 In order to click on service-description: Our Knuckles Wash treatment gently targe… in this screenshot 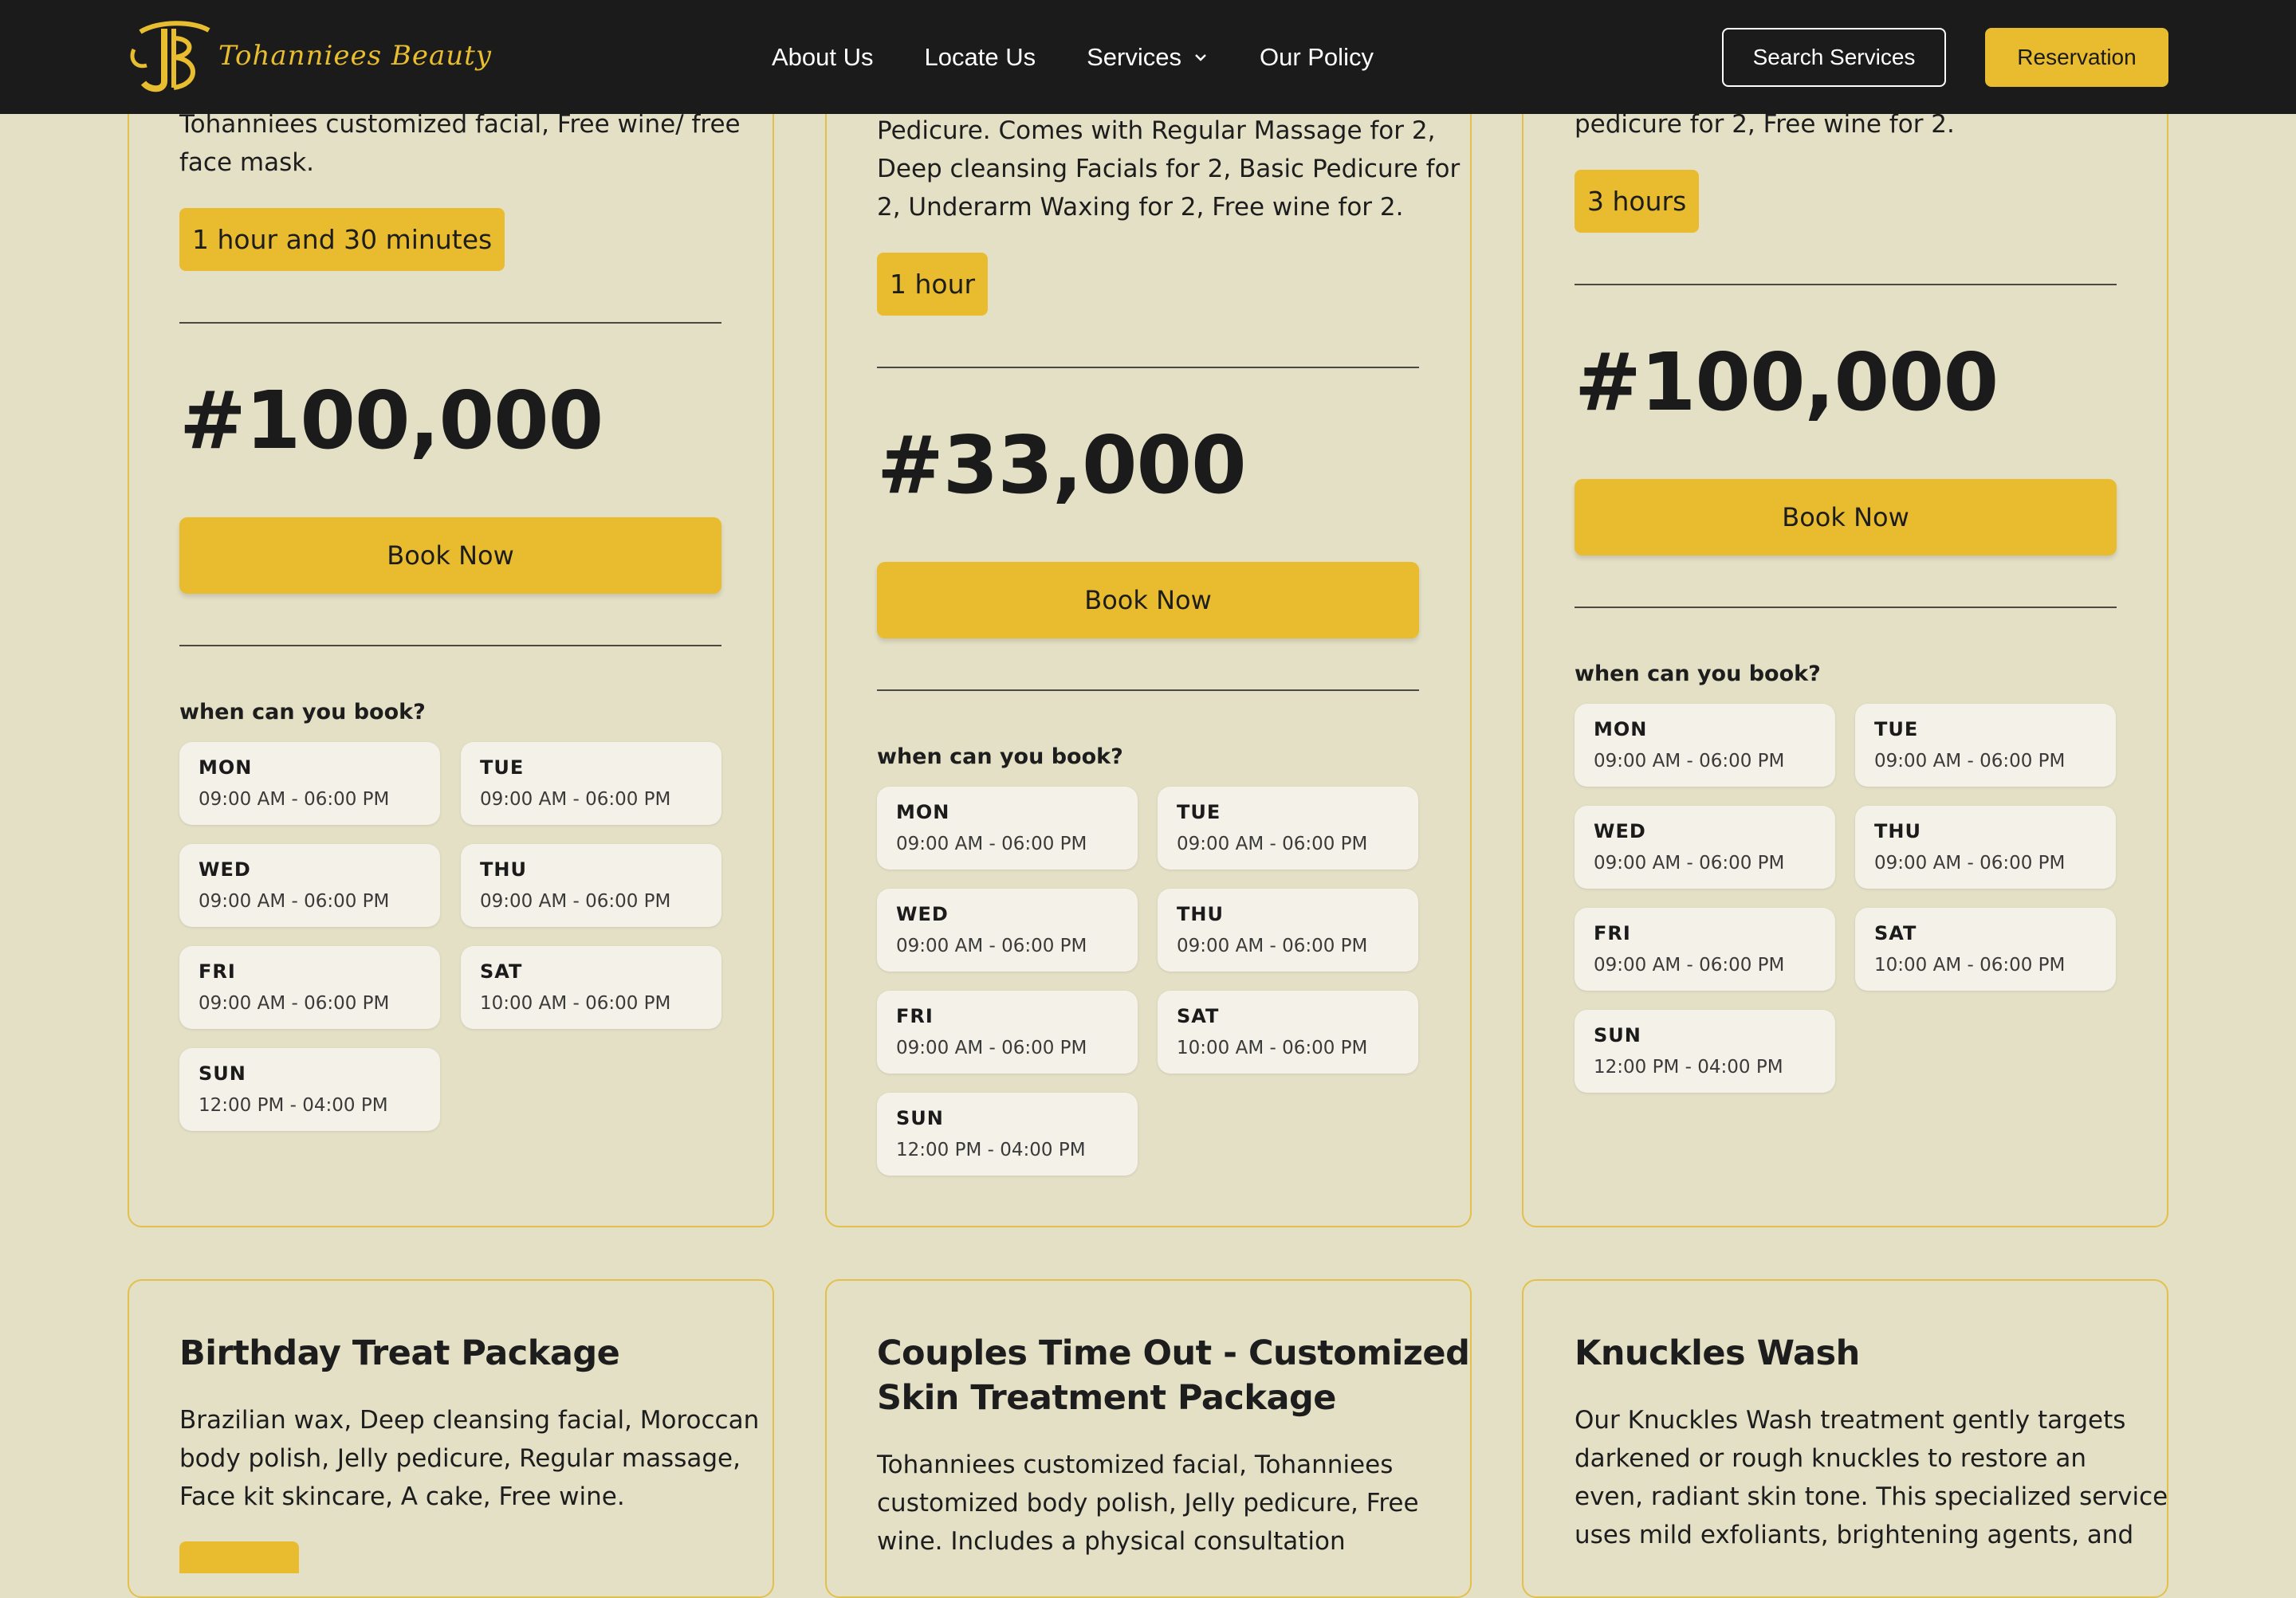, I will do `click(1872, 1477)`.